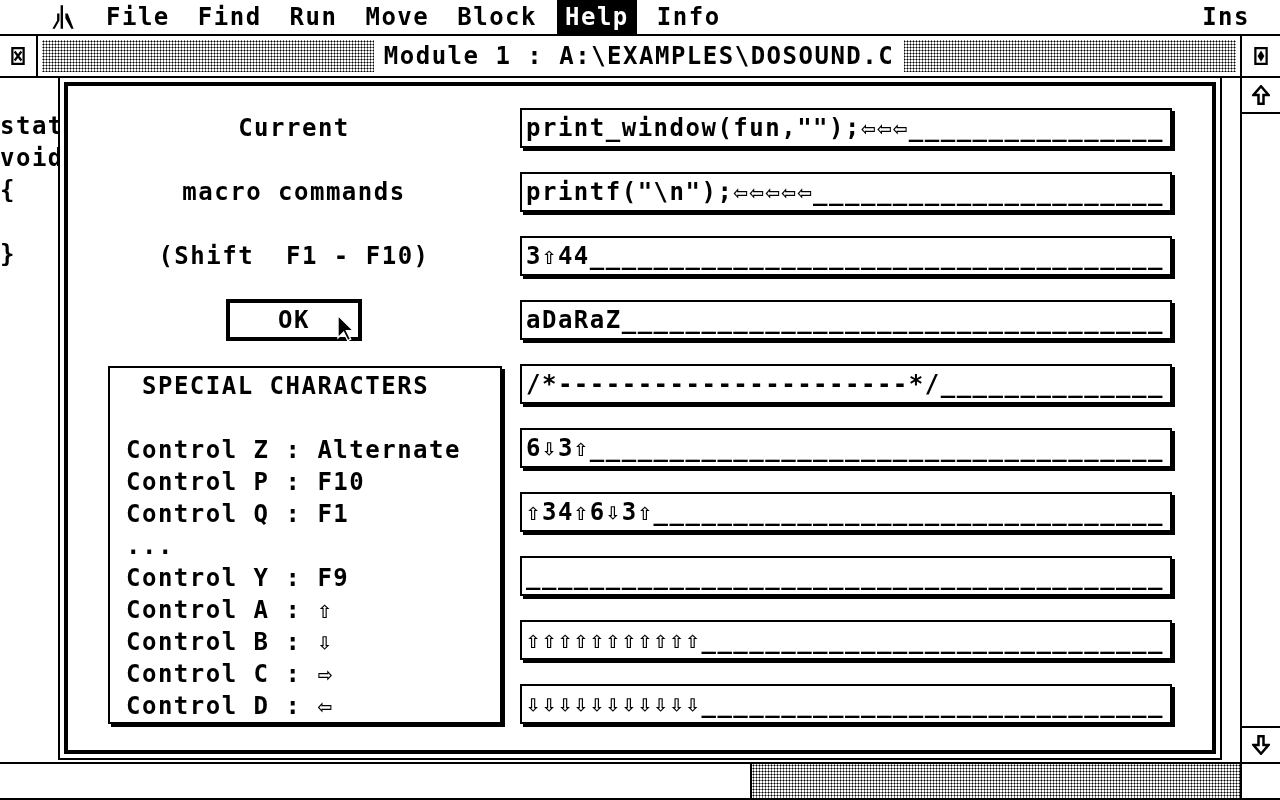 The width and height of the screenshot is (1280, 800). I want to click on panel-title: SPECIAL CHARACTERS, so click(286, 386).